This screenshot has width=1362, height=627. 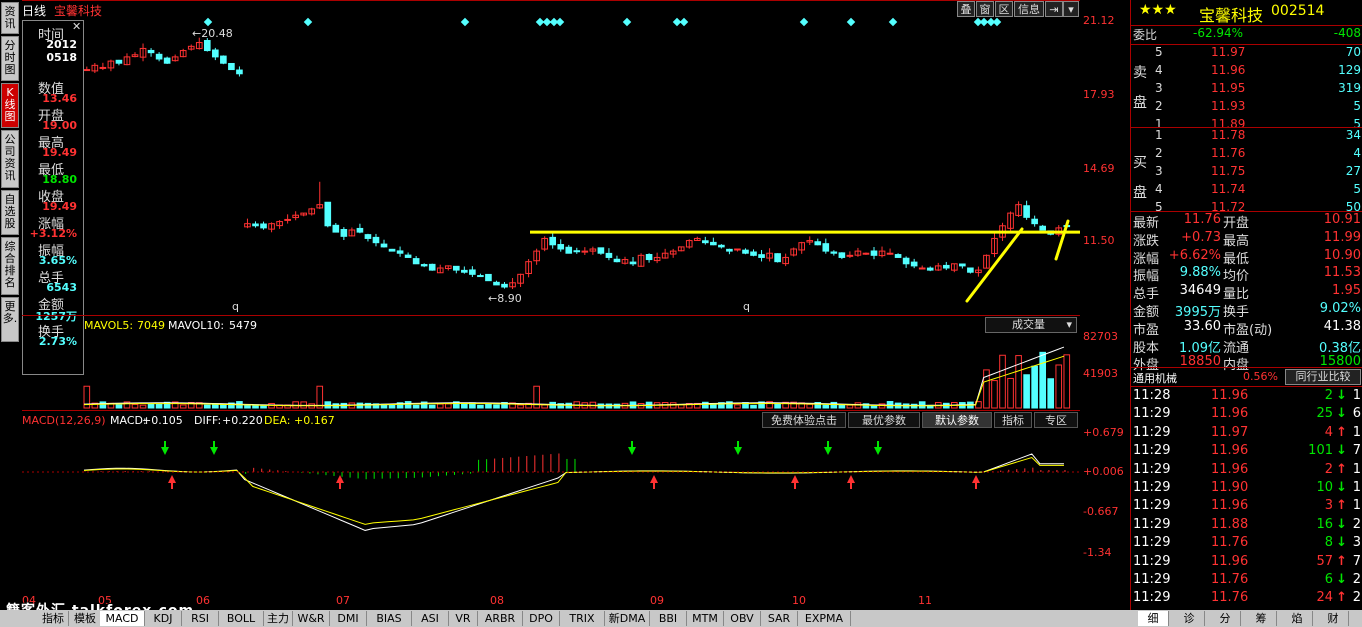 I want to click on high-annotation: ←20.48, so click(x=212, y=33).